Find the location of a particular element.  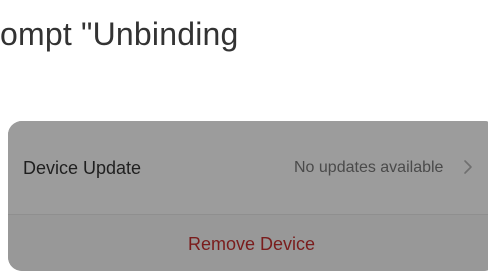

device-update-label: Device Update is located at coordinates (82, 168).